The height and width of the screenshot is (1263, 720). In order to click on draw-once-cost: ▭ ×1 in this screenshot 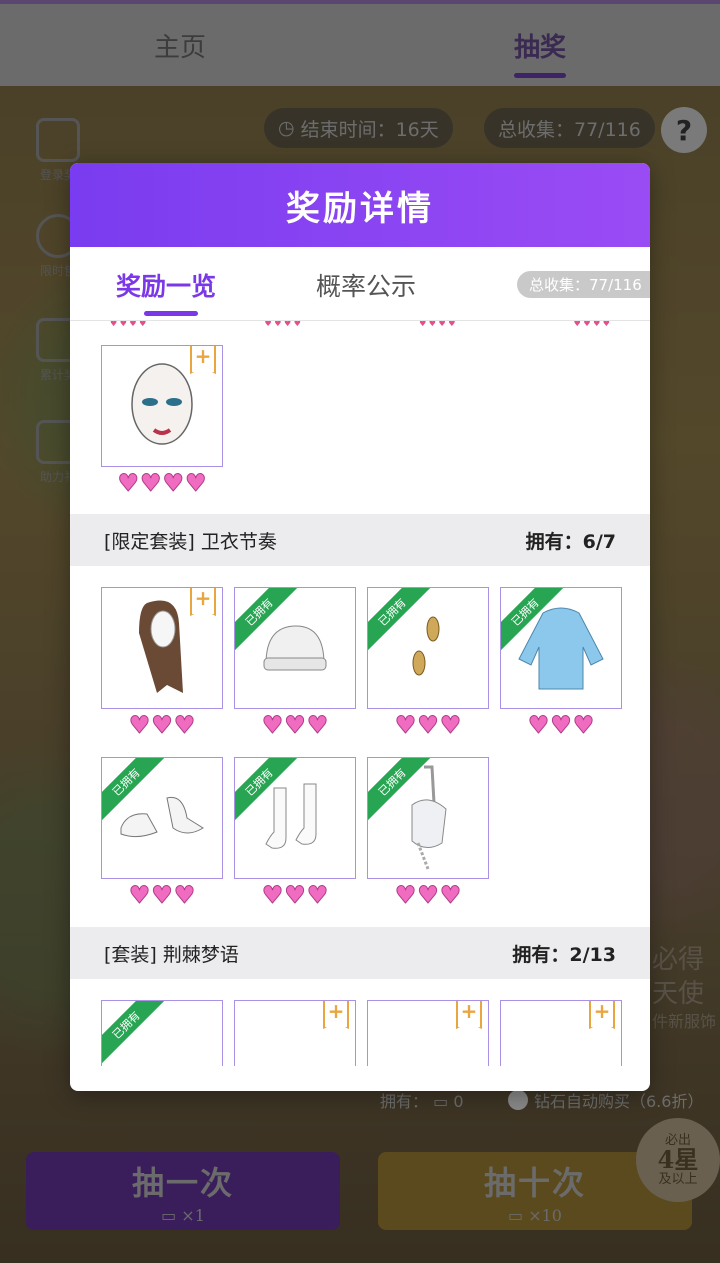, I will do `click(183, 1215)`.